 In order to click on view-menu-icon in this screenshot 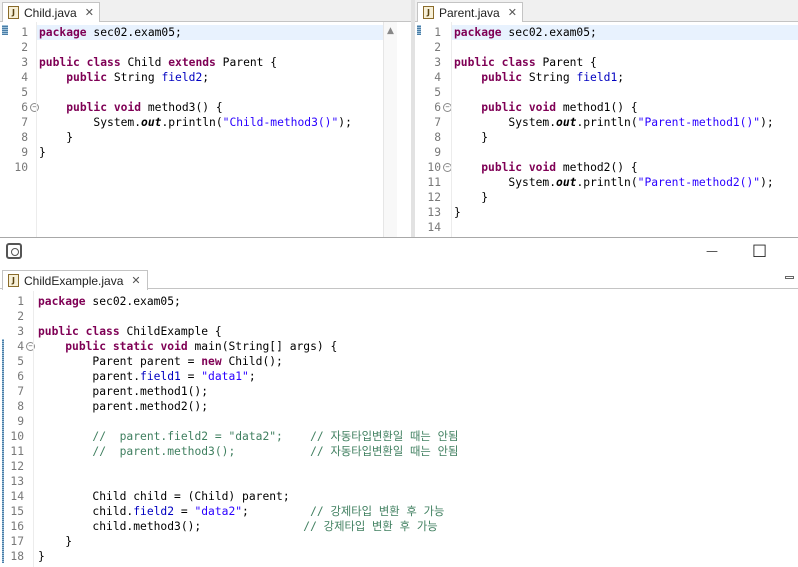, I will do `click(789, 277)`.